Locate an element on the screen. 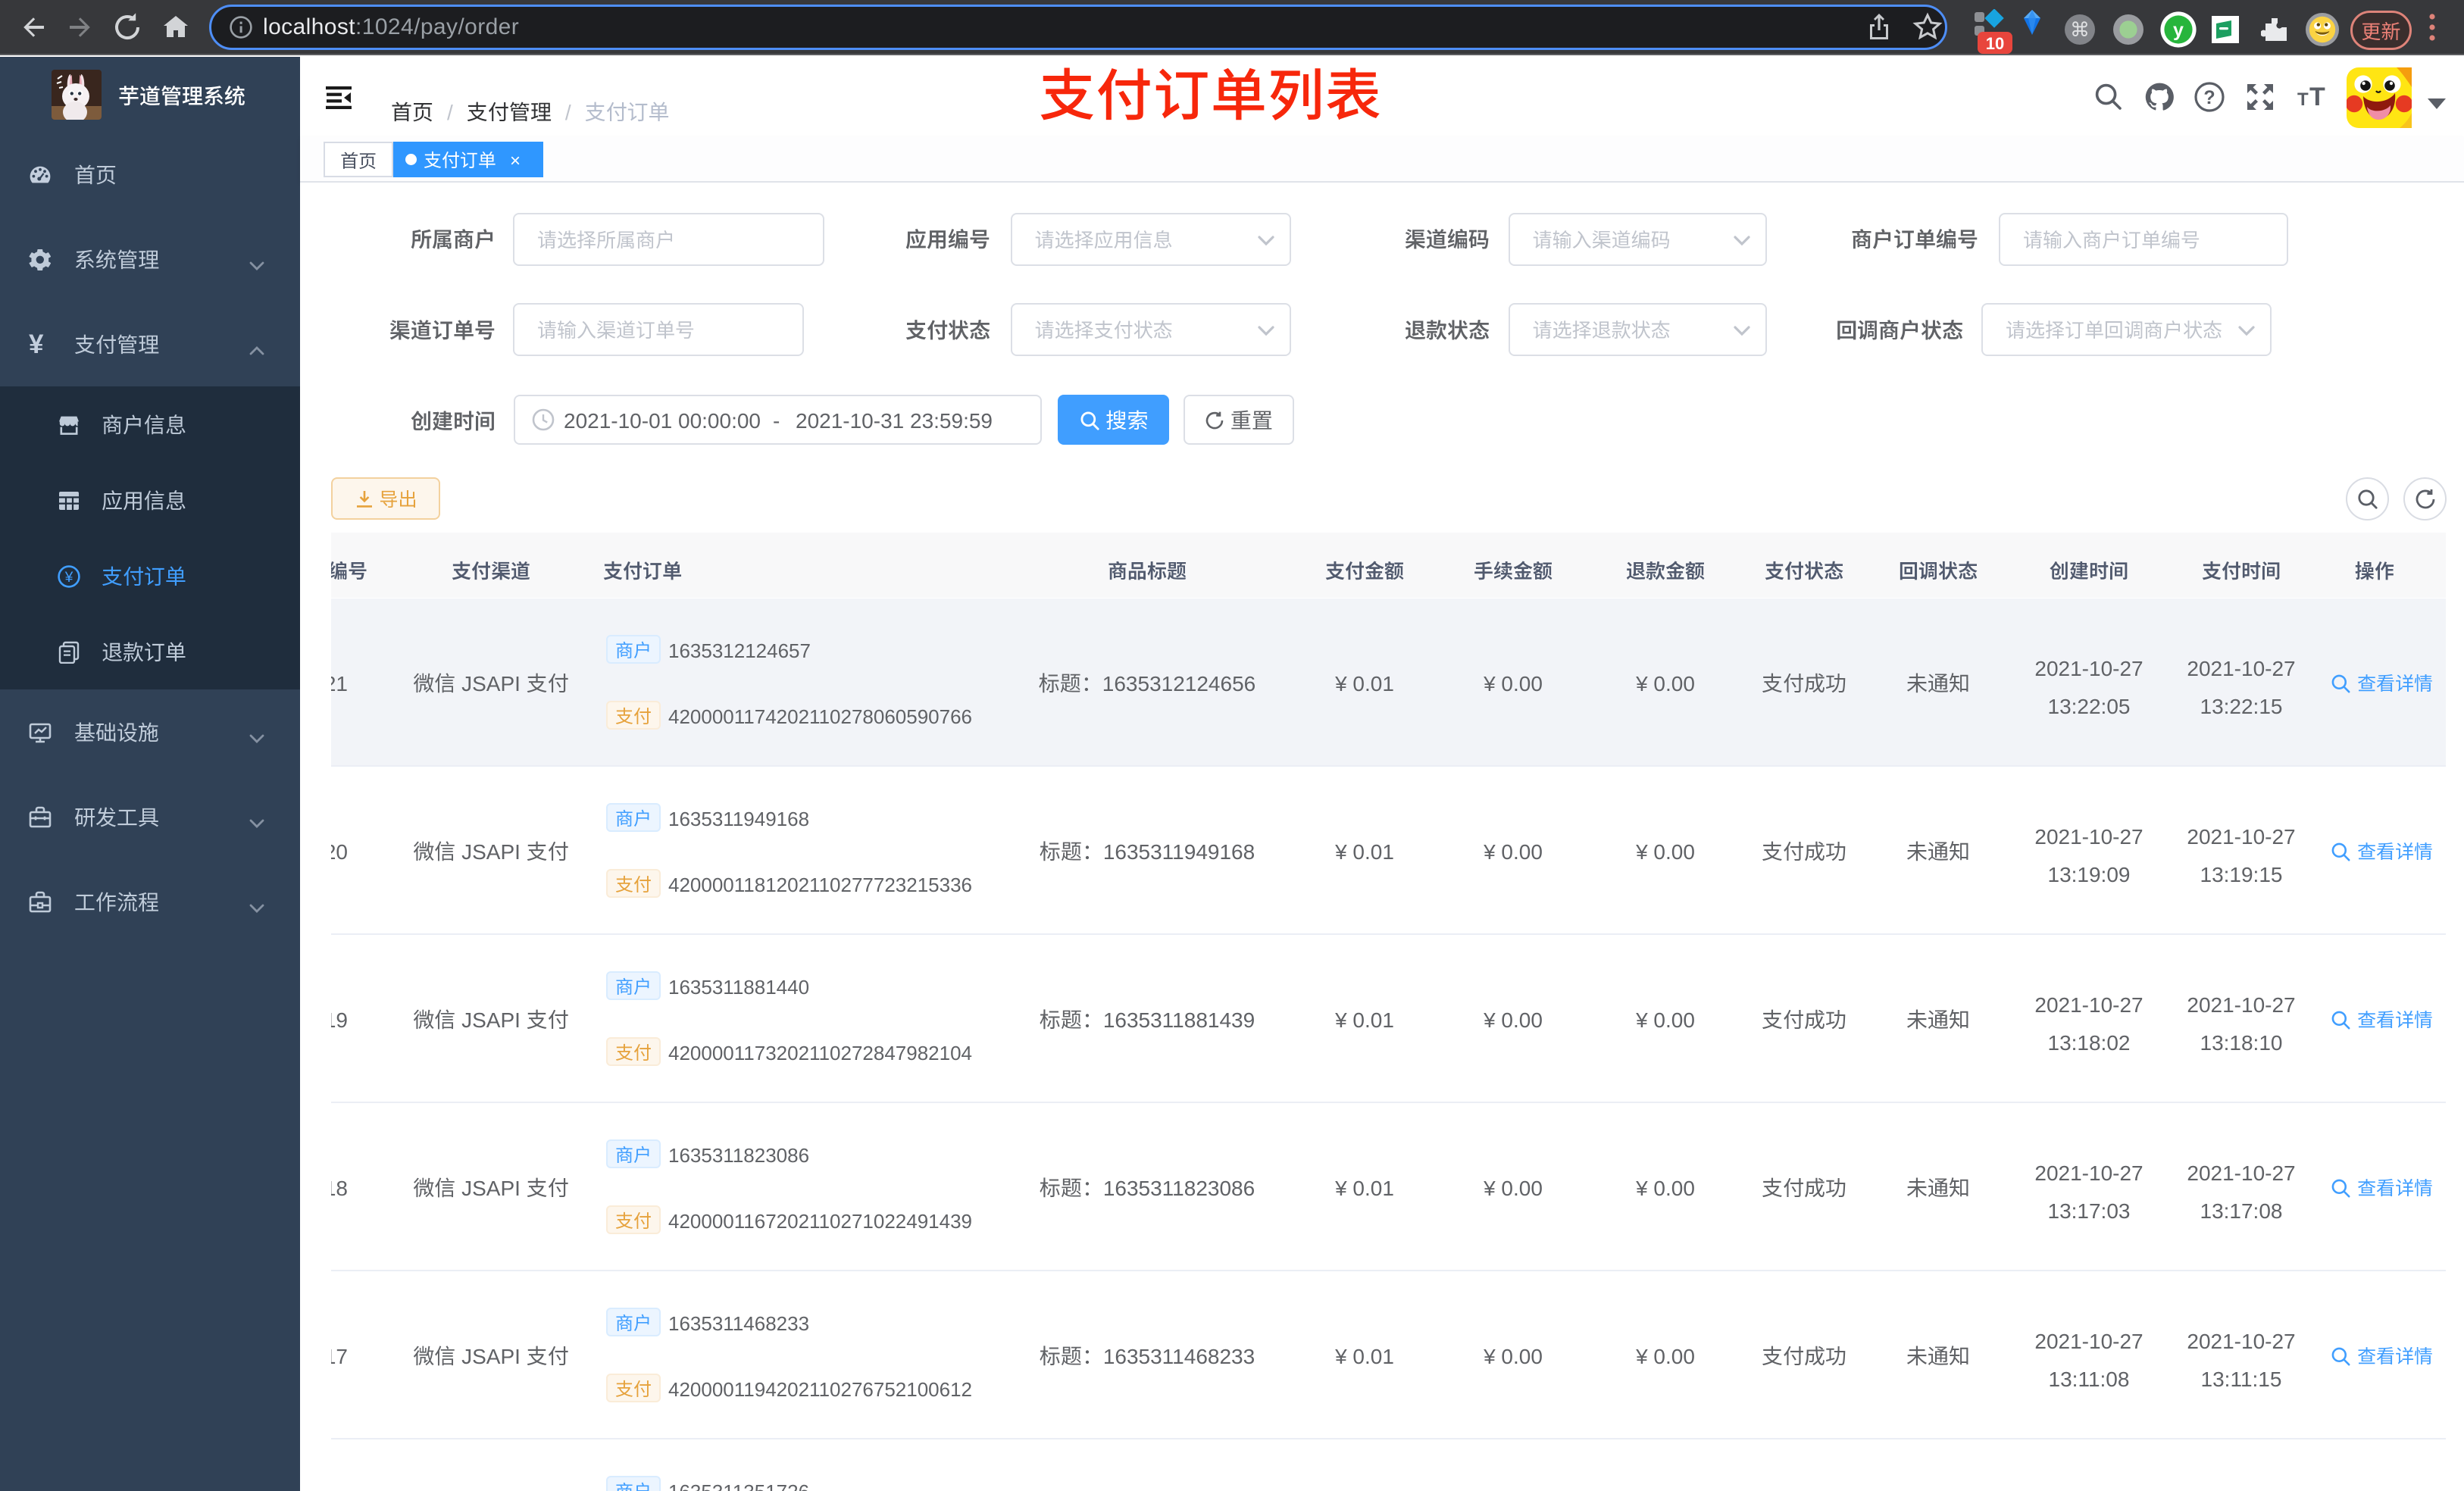 The image size is (2464, 1491). svg-text: y is located at coordinates (2178, 30).